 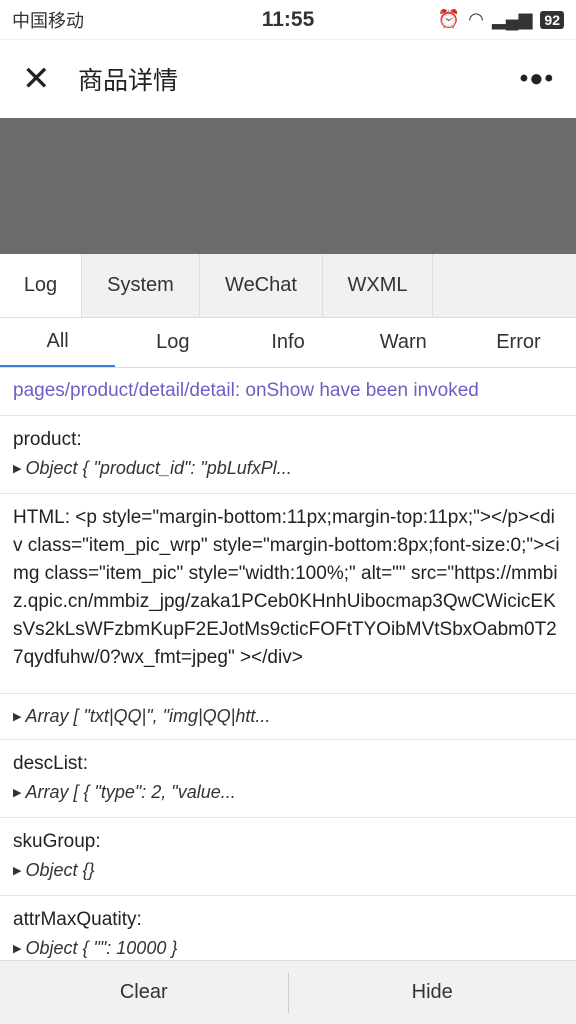 I want to click on battery-icon: 92, so click(x=552, y=19).